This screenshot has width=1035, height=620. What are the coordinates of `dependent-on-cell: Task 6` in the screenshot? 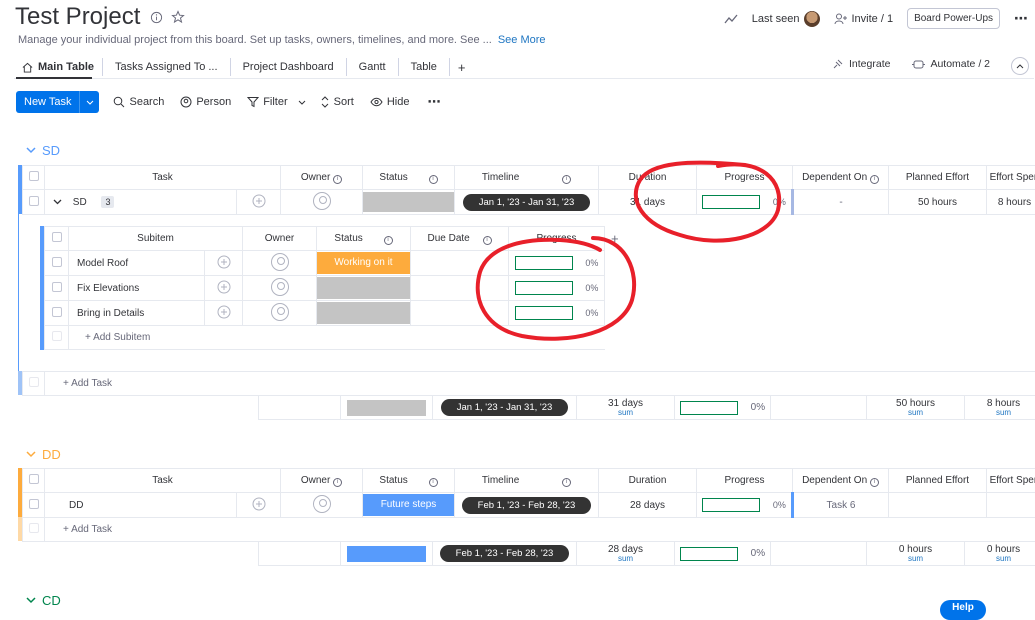 It's located at (841, 505).